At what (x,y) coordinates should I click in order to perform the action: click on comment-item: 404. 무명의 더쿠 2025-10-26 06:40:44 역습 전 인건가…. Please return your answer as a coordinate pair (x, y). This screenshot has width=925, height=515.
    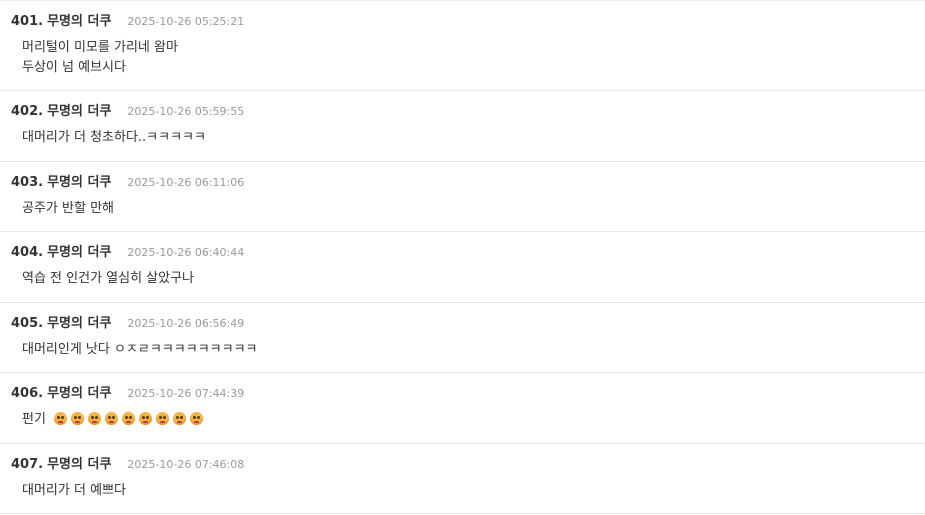
    Looking at the image, I should click on (462, 267).